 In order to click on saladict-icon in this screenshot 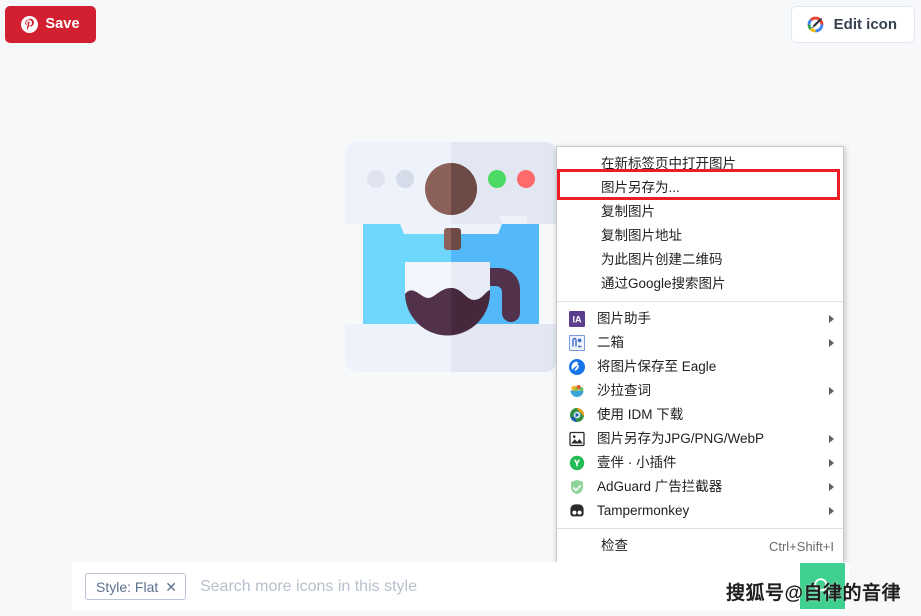, I will do `click(577, 391)`.